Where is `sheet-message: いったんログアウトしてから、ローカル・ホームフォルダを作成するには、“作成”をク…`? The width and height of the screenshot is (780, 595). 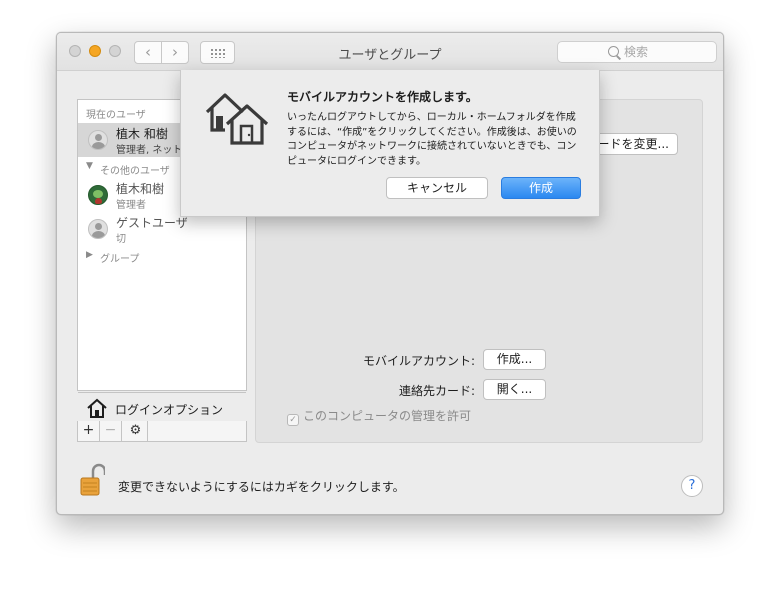 sheet-message: いったんログアウトしてから、ローカル・ホームフォルダを作成するには、“作成”をク… is located at coordinates (432, 139).